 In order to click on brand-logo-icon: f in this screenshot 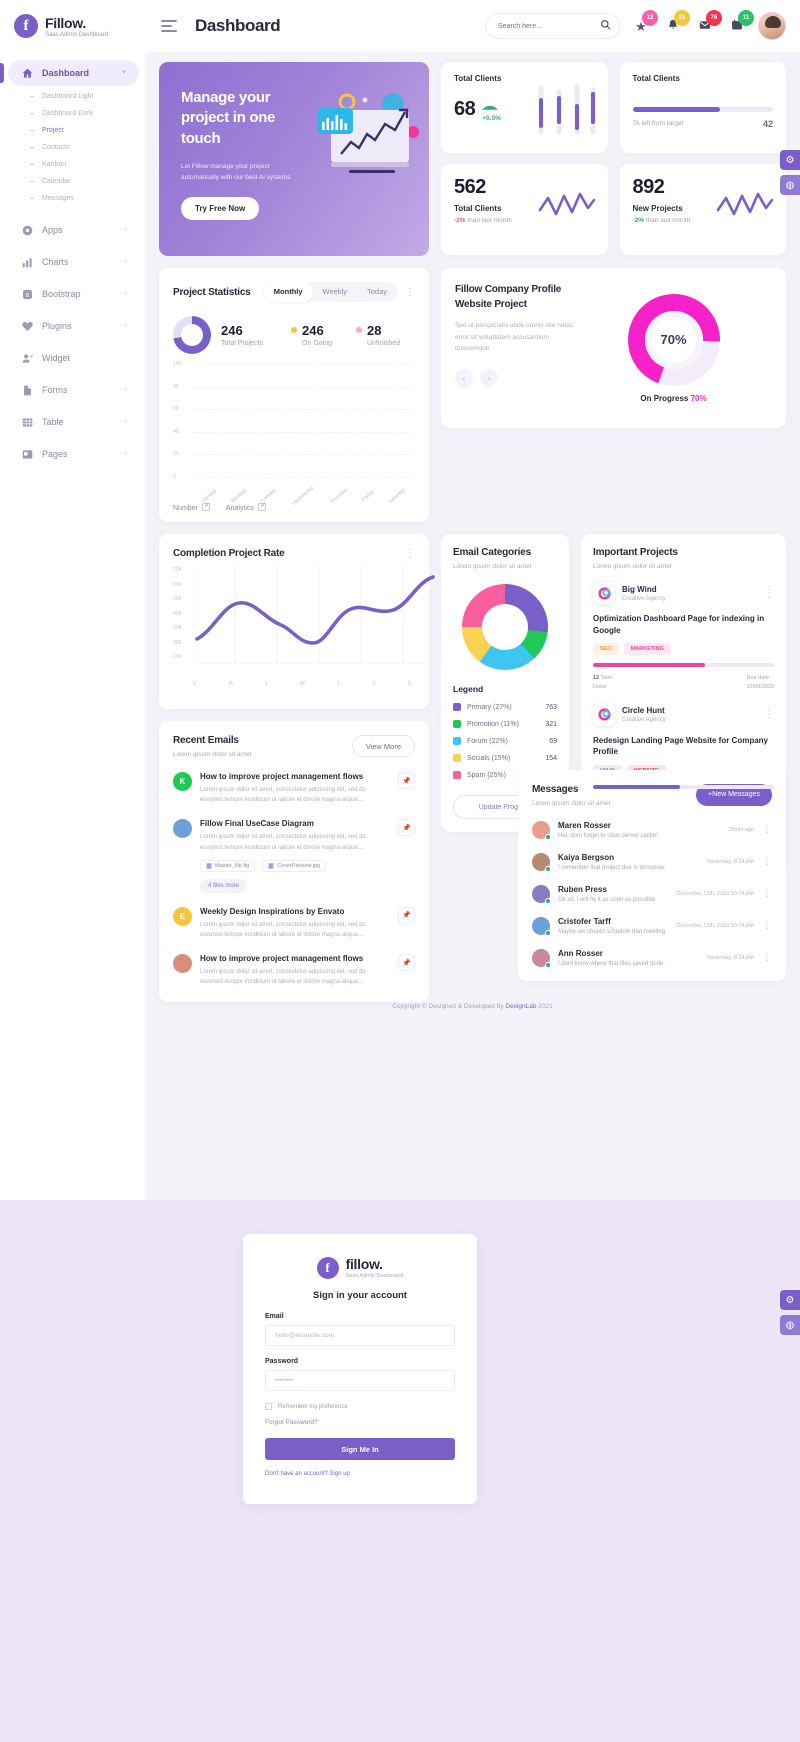, I will do `click(327, 1267)`.